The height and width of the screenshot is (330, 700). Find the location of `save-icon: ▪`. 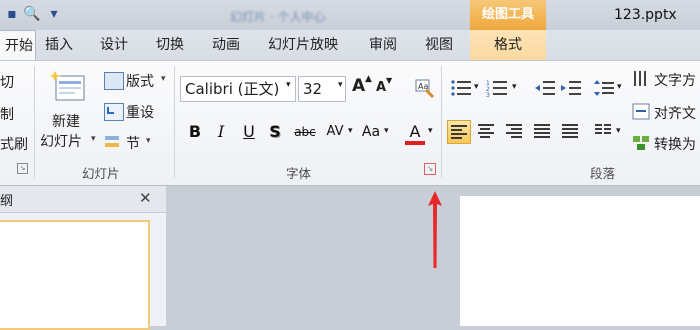

save-icon: ▪ is located at coordinates (12, 14).